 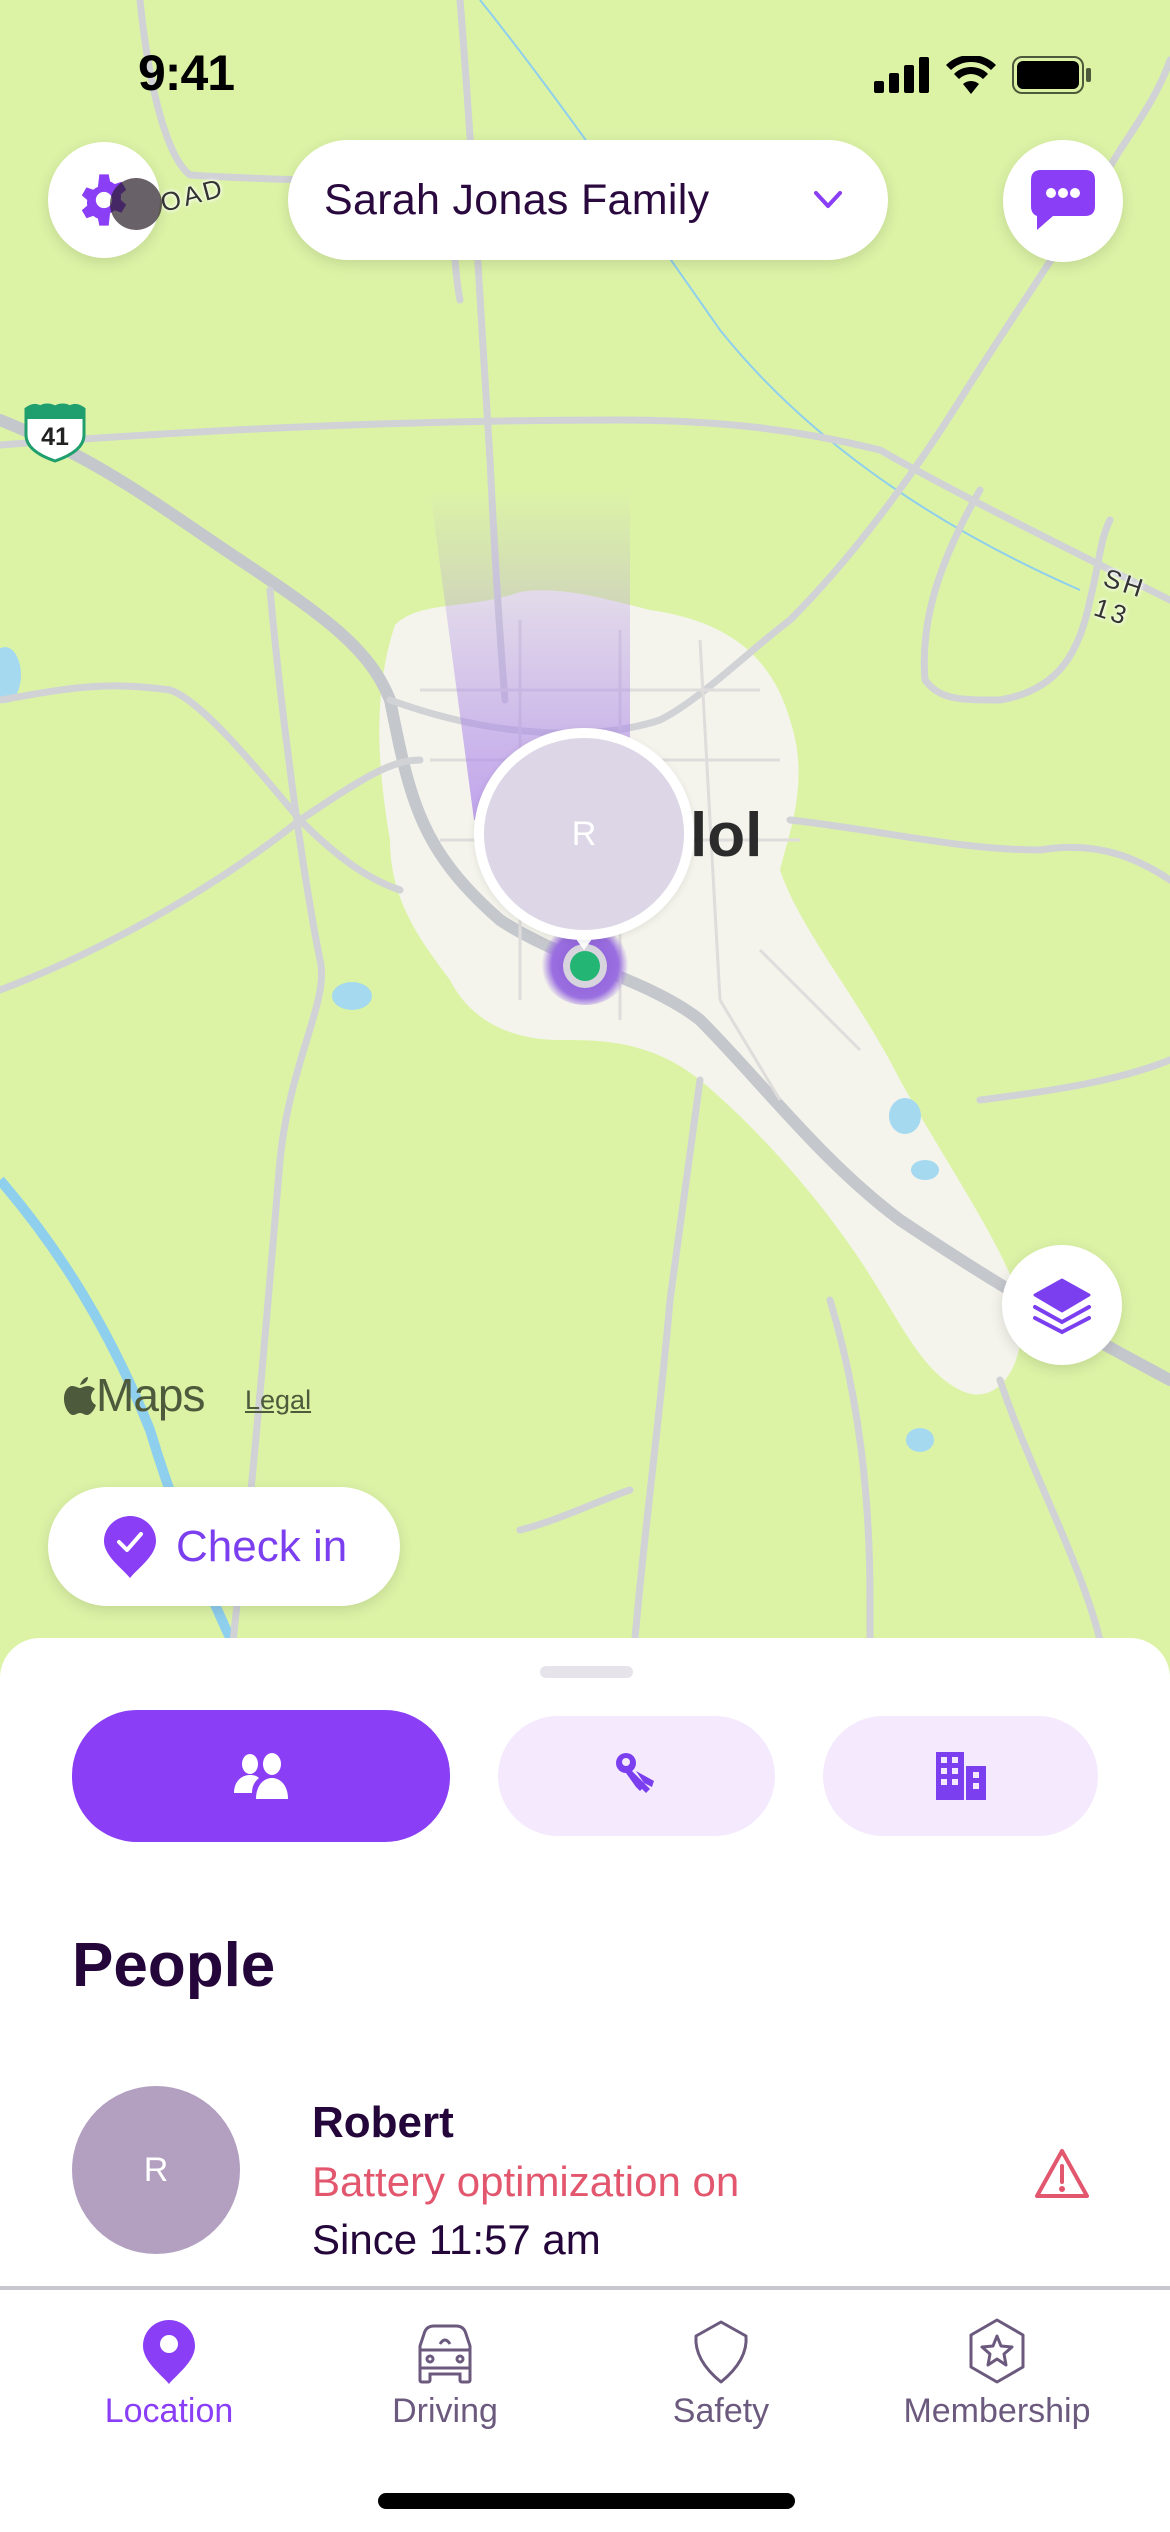 I want to click on maps-attribution: Maps, so click(x=134, y=1395).